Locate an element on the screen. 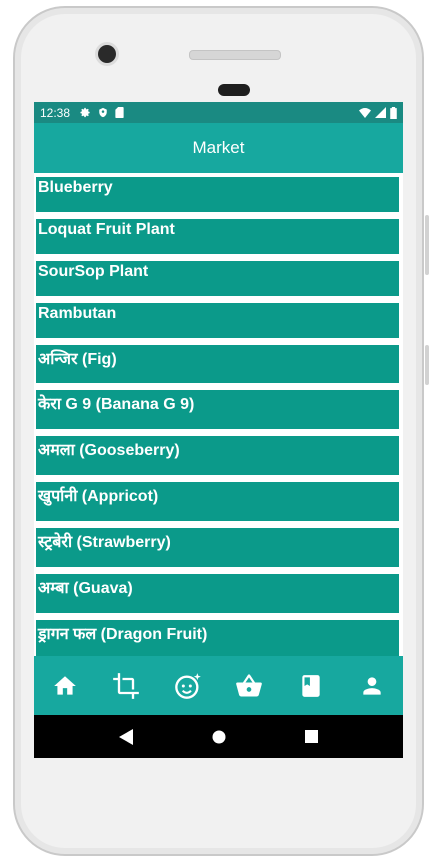  list-item: अम्बा (Guava) is located at coordinates (217, 593).